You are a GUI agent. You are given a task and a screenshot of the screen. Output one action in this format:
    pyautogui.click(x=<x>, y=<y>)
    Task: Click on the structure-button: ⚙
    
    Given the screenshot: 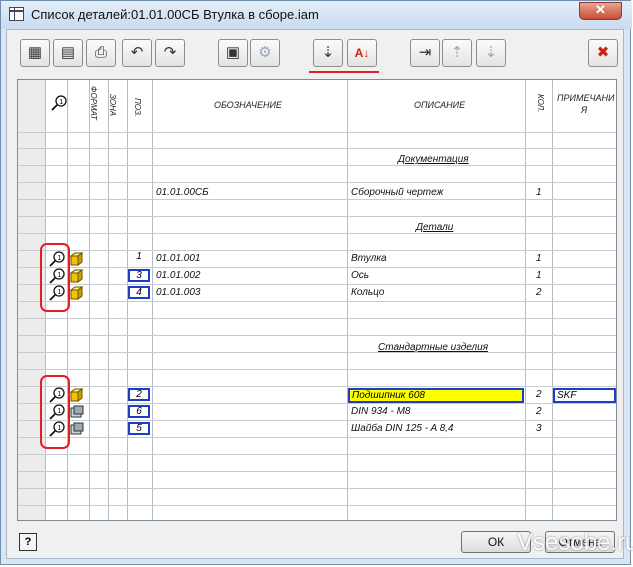 What is the action you would take?
    pyautogui.click(x=265, y=53)
    